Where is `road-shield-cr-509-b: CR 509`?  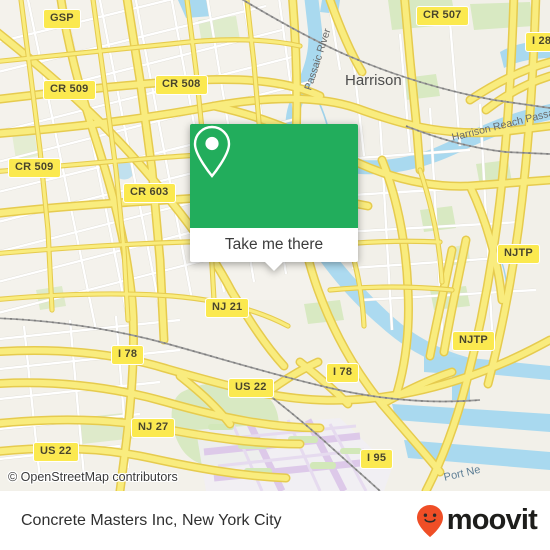
road-shield-cr-509-b: CR 509 is located at coordinates (34, 168).